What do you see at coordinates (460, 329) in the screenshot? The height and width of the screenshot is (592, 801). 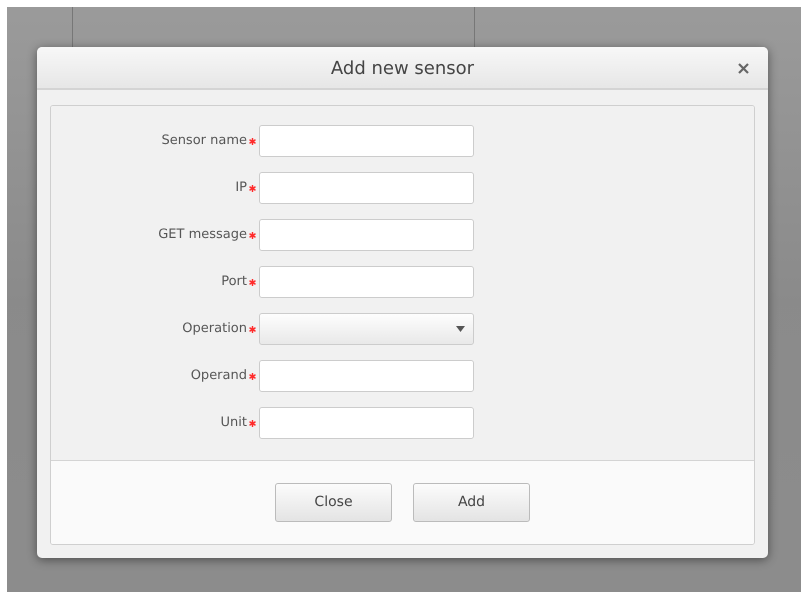 I see `caret-icon` at bounding box center [460, 329].